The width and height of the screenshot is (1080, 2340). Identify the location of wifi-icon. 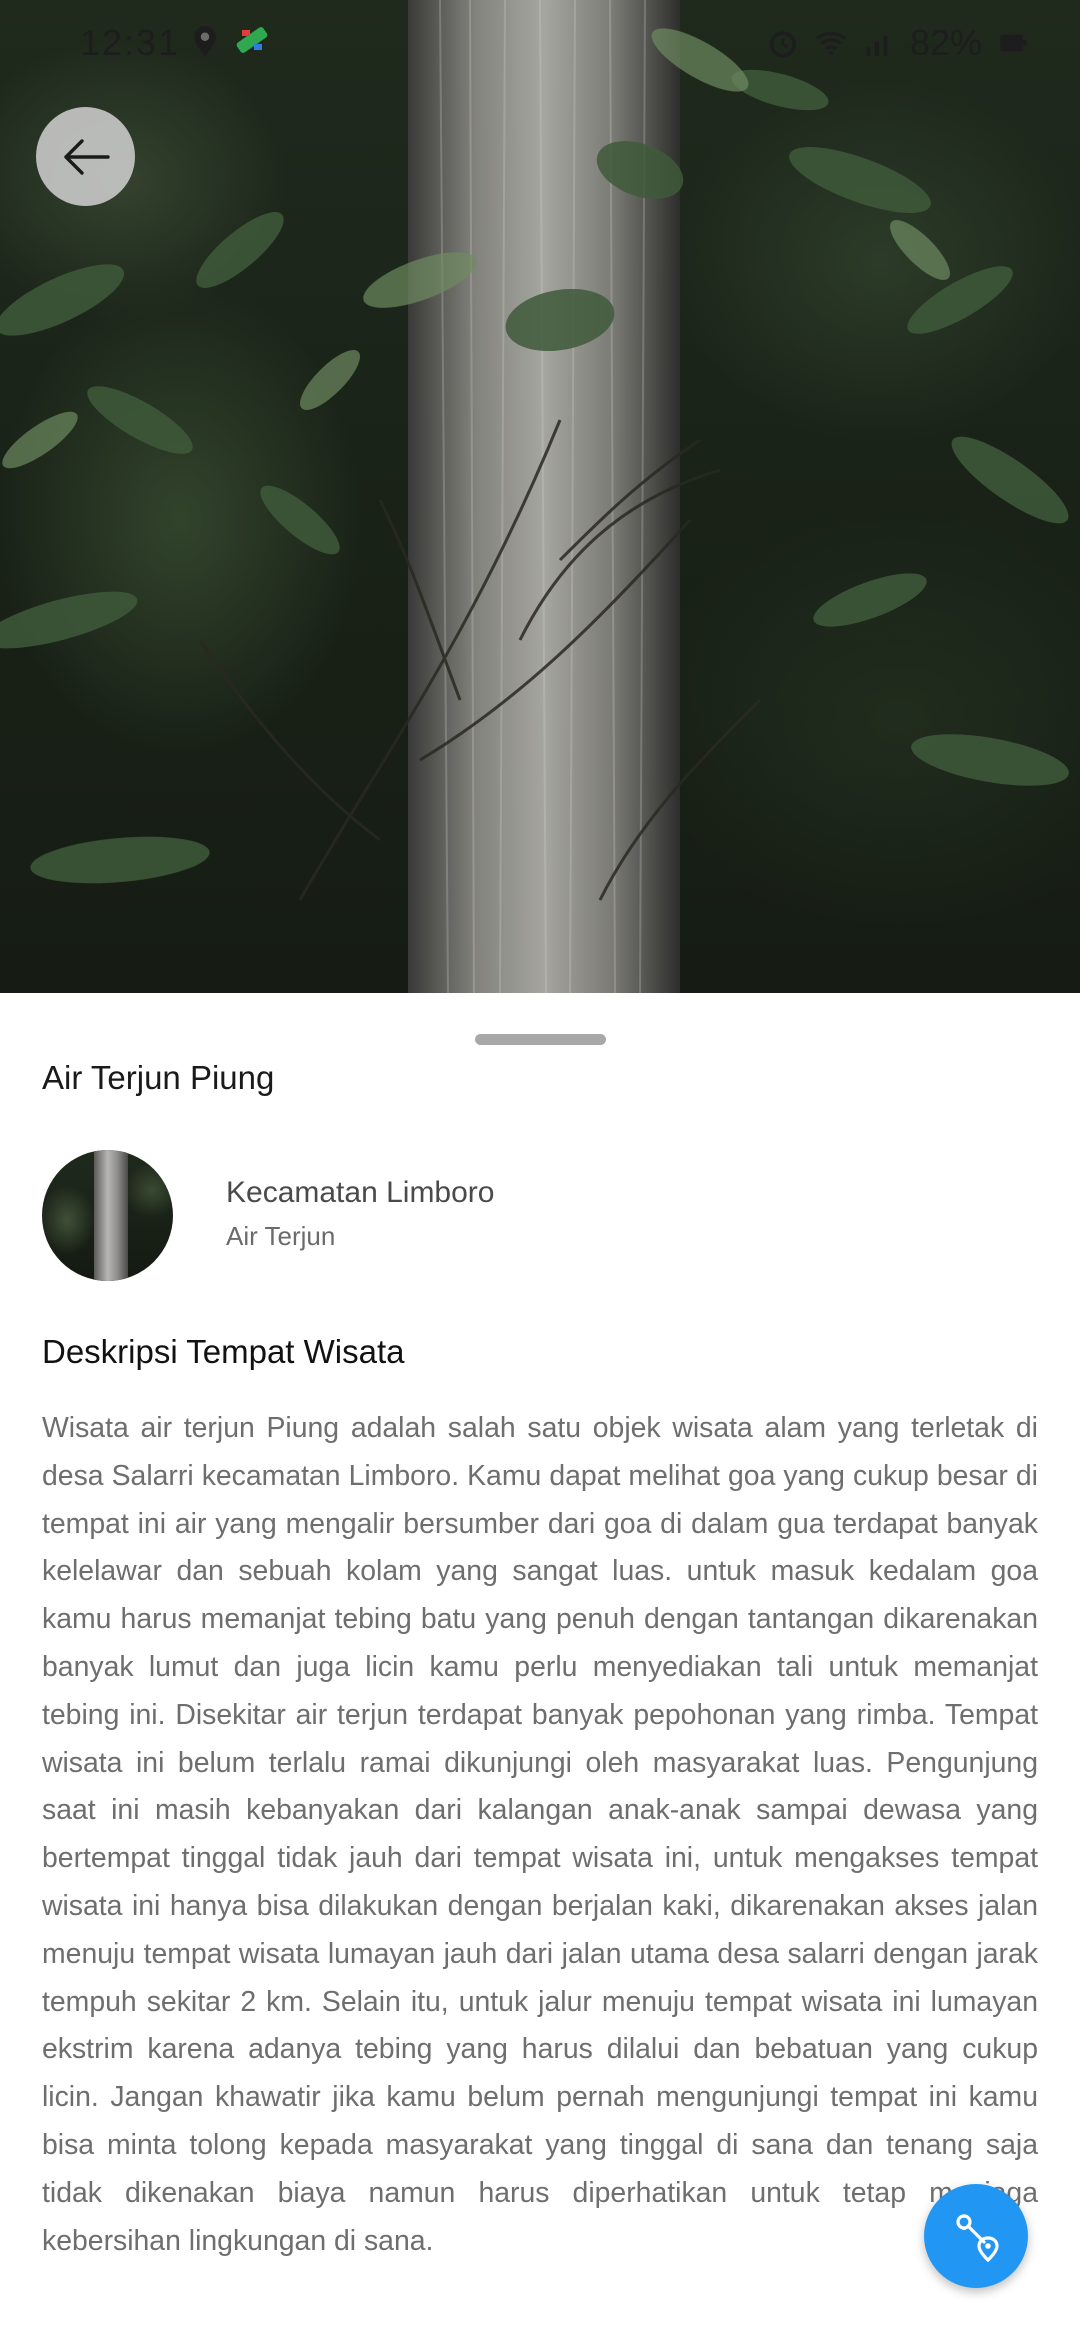
(831, 43).